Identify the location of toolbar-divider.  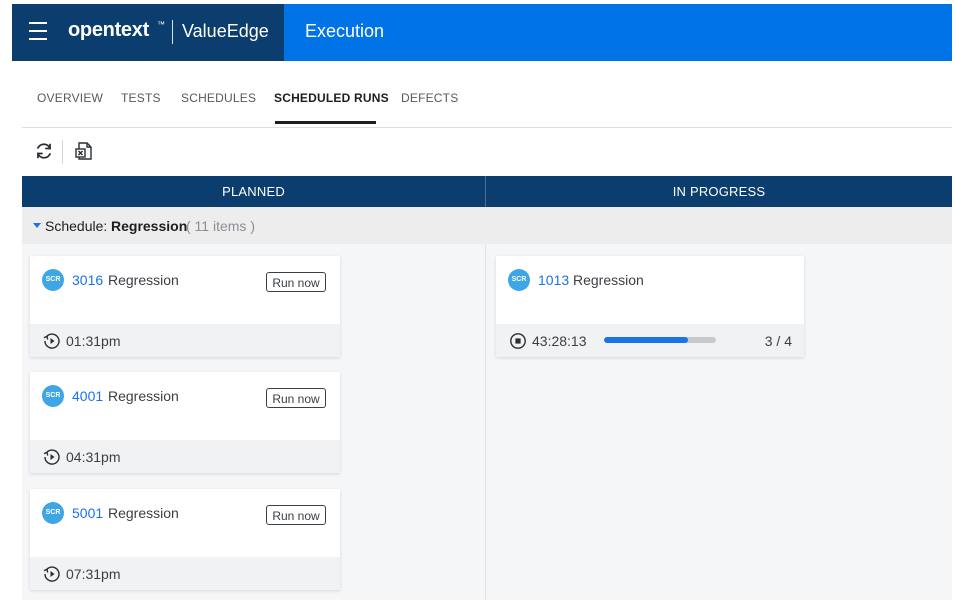
(62, 152).